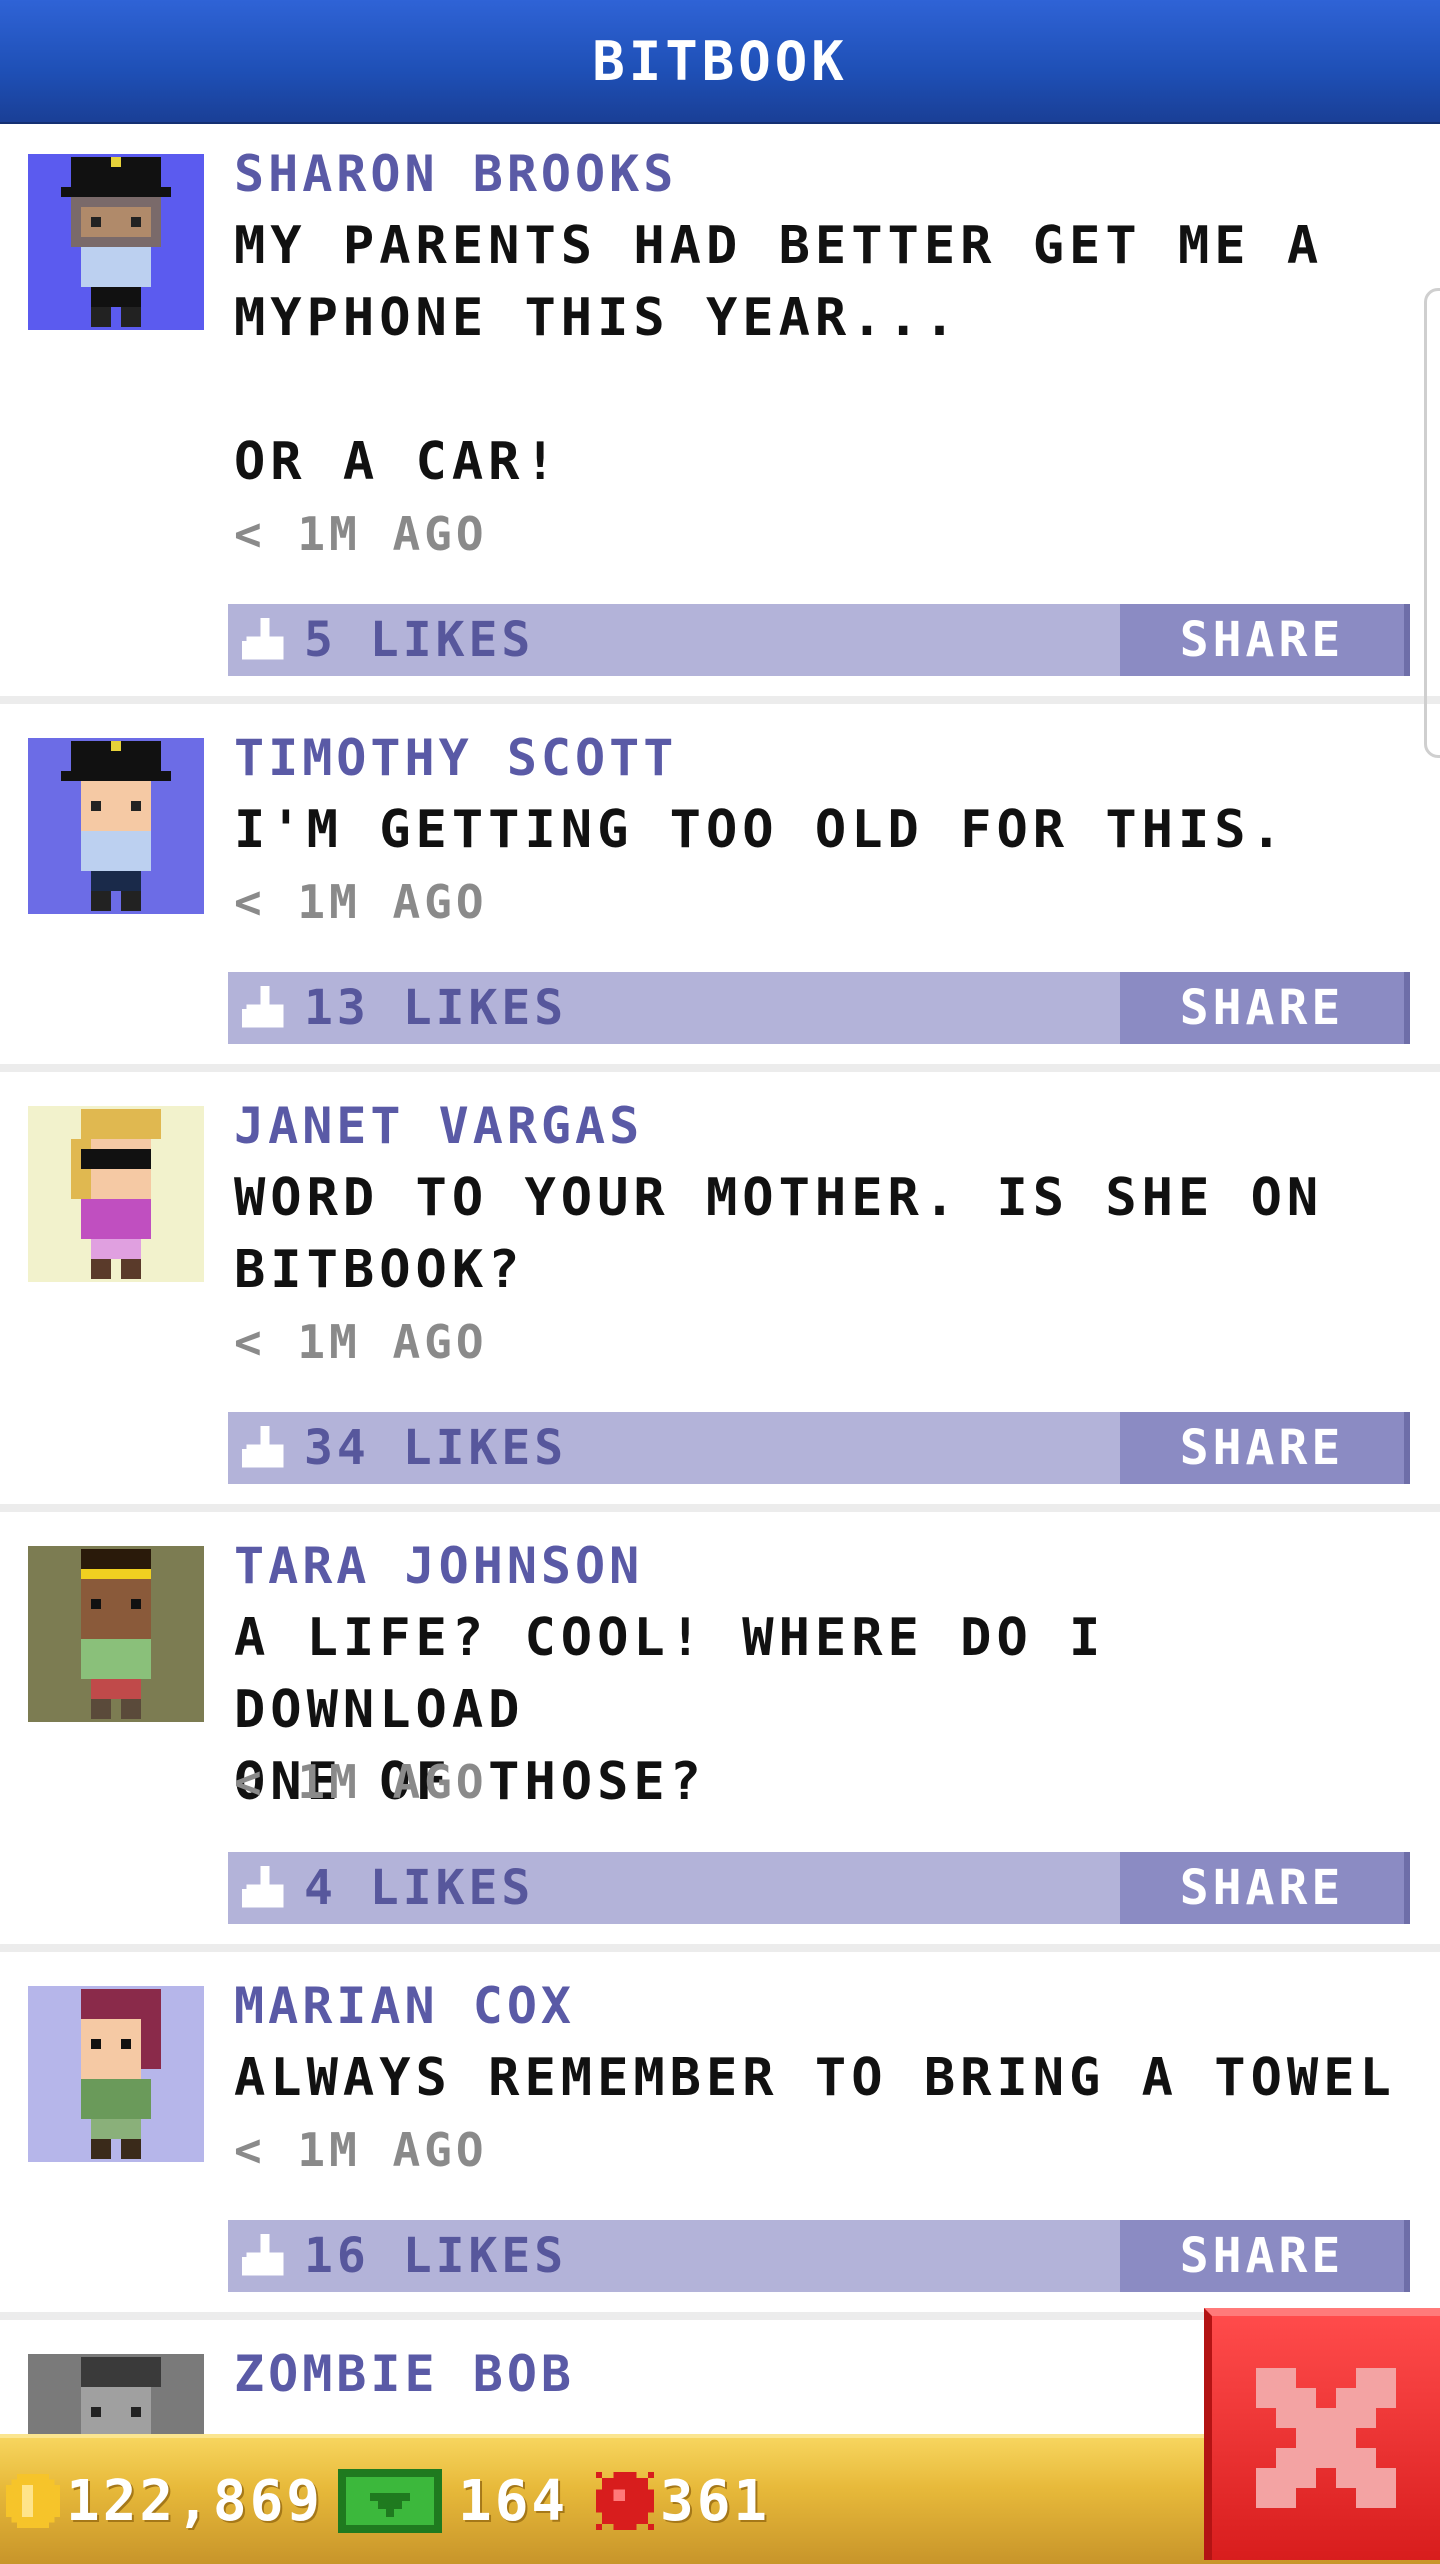 Image resolution: width=1440 pixels, height=2564 pixels. I want to click on like-count-button: 13 LIKES, so click(435, 1008).